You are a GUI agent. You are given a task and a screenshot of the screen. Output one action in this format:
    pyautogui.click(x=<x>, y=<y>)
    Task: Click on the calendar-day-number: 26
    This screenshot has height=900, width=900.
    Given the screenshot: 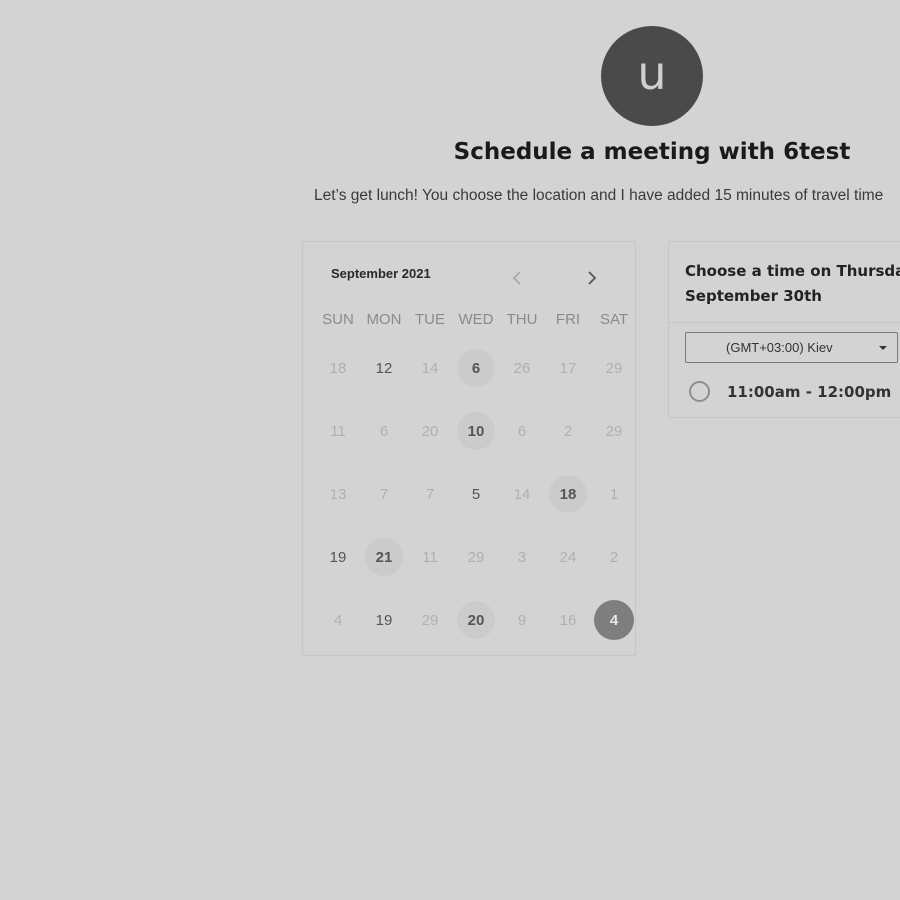 What is the action you would take?
    pyautogui.click(x=522, y=368)
    